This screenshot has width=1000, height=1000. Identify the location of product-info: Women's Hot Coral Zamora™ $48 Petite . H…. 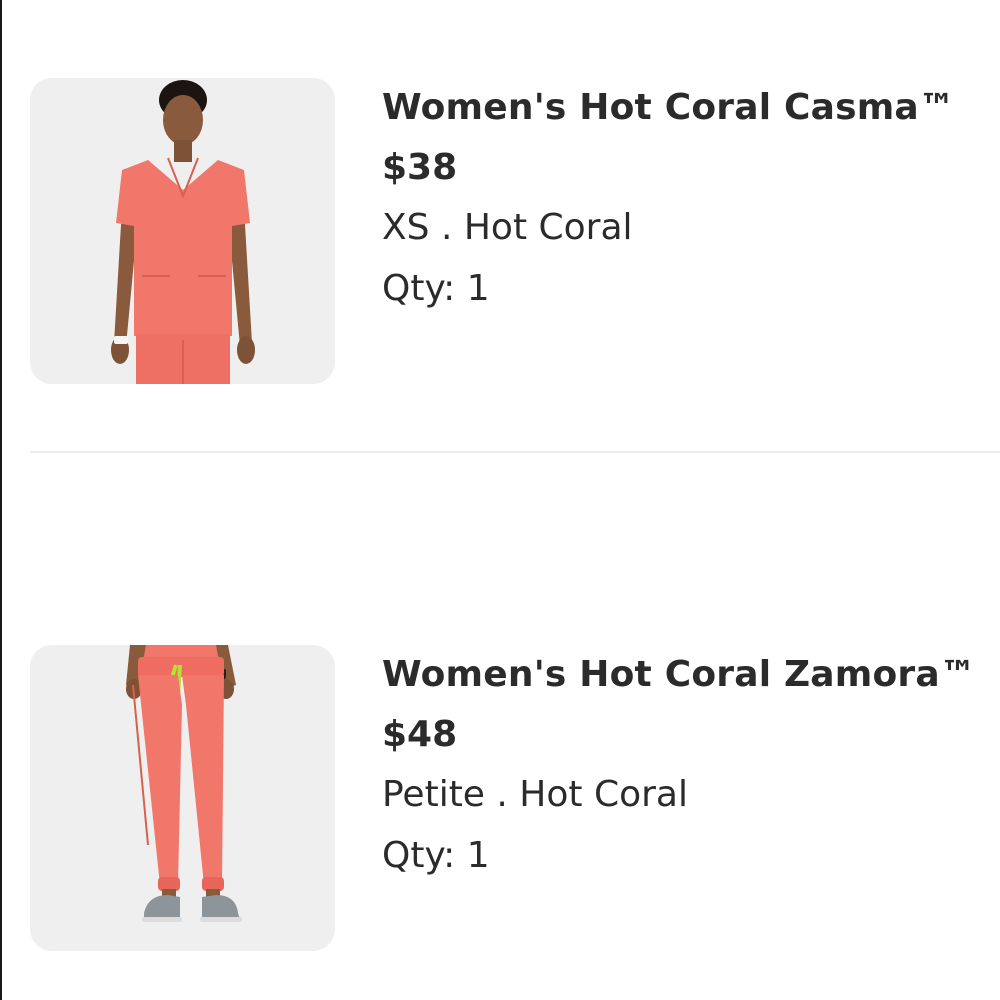
(679, 765).